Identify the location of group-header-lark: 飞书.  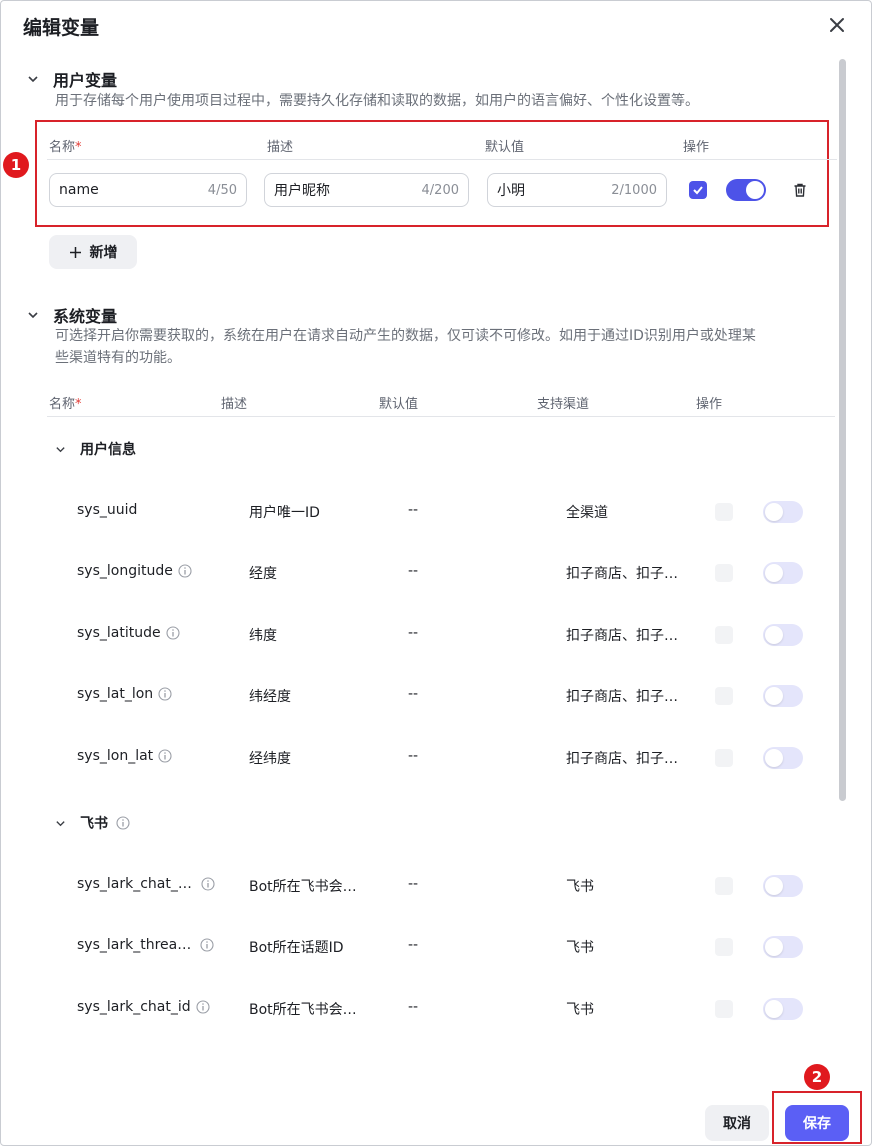
(92, 823).